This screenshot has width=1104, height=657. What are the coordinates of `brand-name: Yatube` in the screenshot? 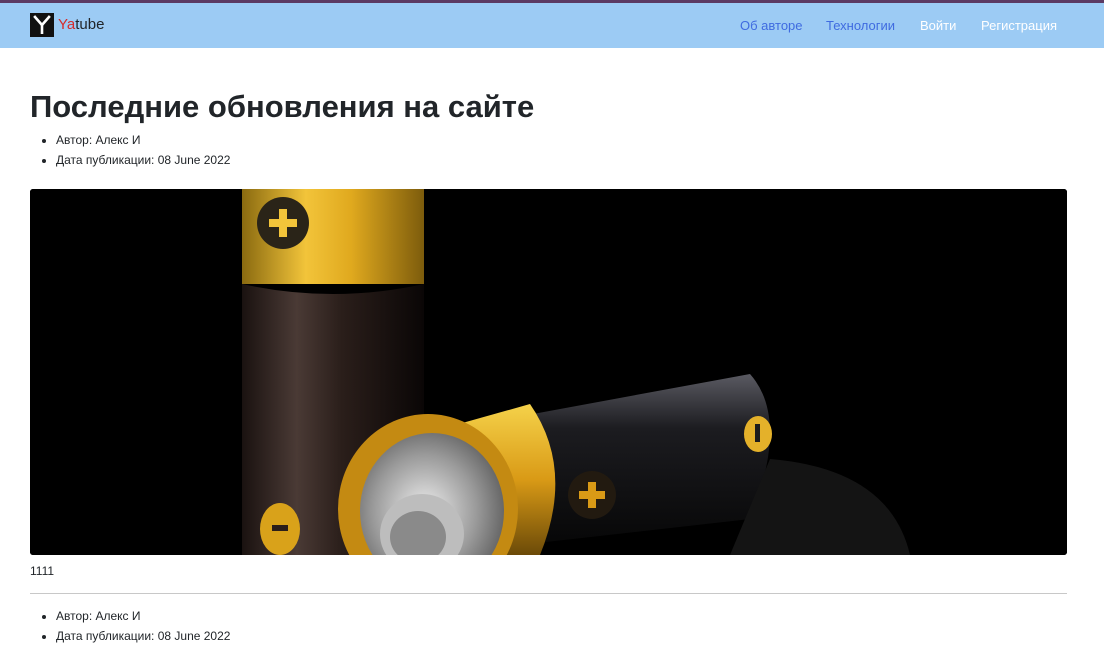 It's located at (81, 25).